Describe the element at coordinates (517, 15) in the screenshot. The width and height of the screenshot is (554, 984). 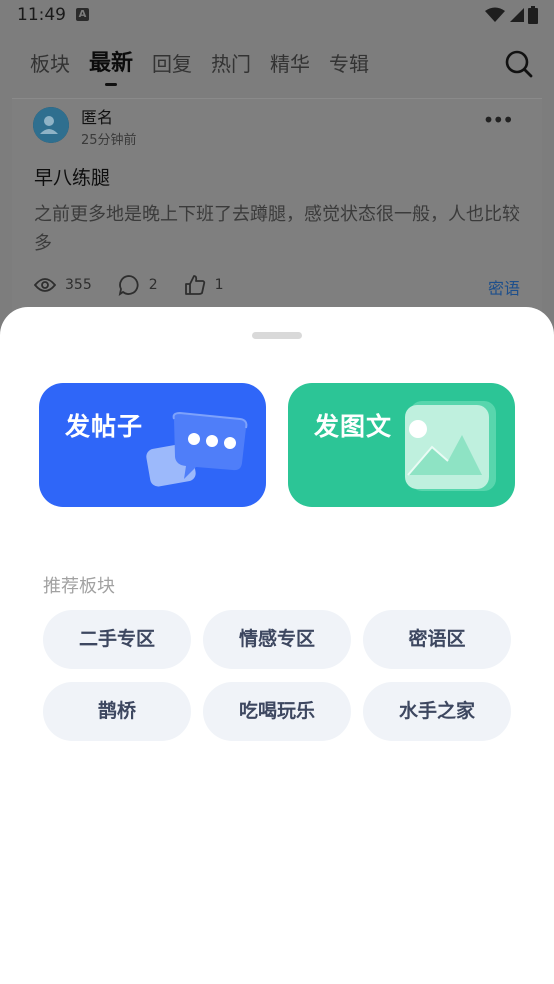
I see `signal-icon` at that location.